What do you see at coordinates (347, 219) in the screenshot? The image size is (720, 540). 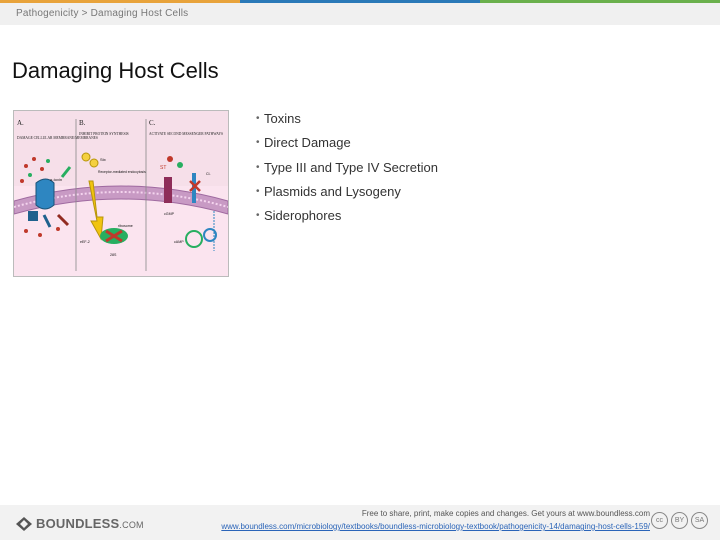 I see `bullet-item: • Siderophores` at bounding box center [347, 219].